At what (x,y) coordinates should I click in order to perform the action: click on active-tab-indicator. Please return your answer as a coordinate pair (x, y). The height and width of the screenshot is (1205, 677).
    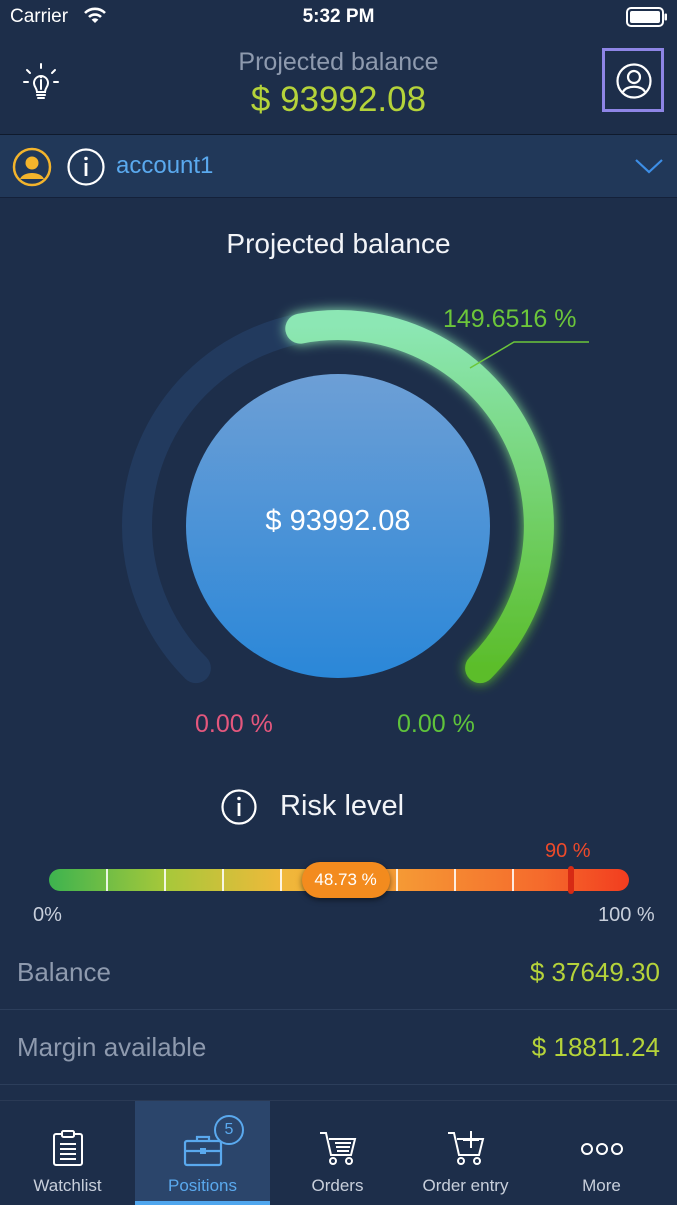
    Looking at the image, I should click on (202, 1203).